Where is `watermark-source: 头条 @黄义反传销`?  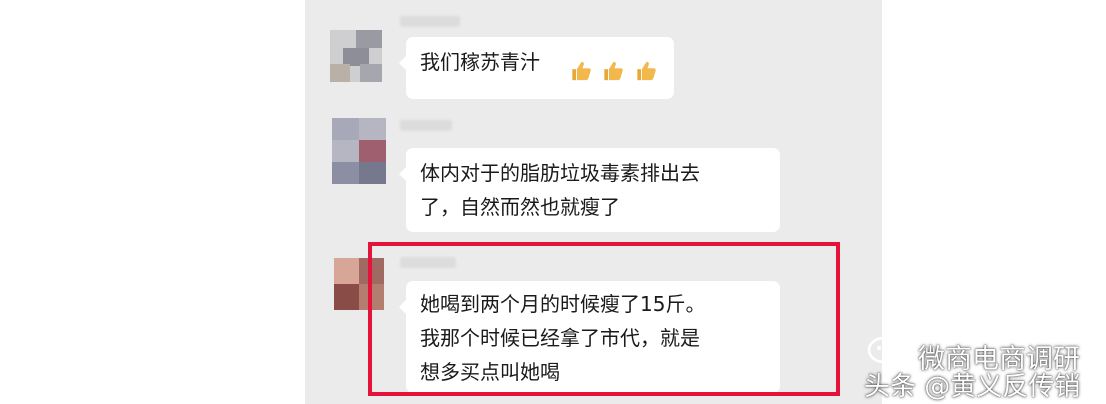 watermark-source: 头条 @黄义反传销 is located at coordinates (972, 387).